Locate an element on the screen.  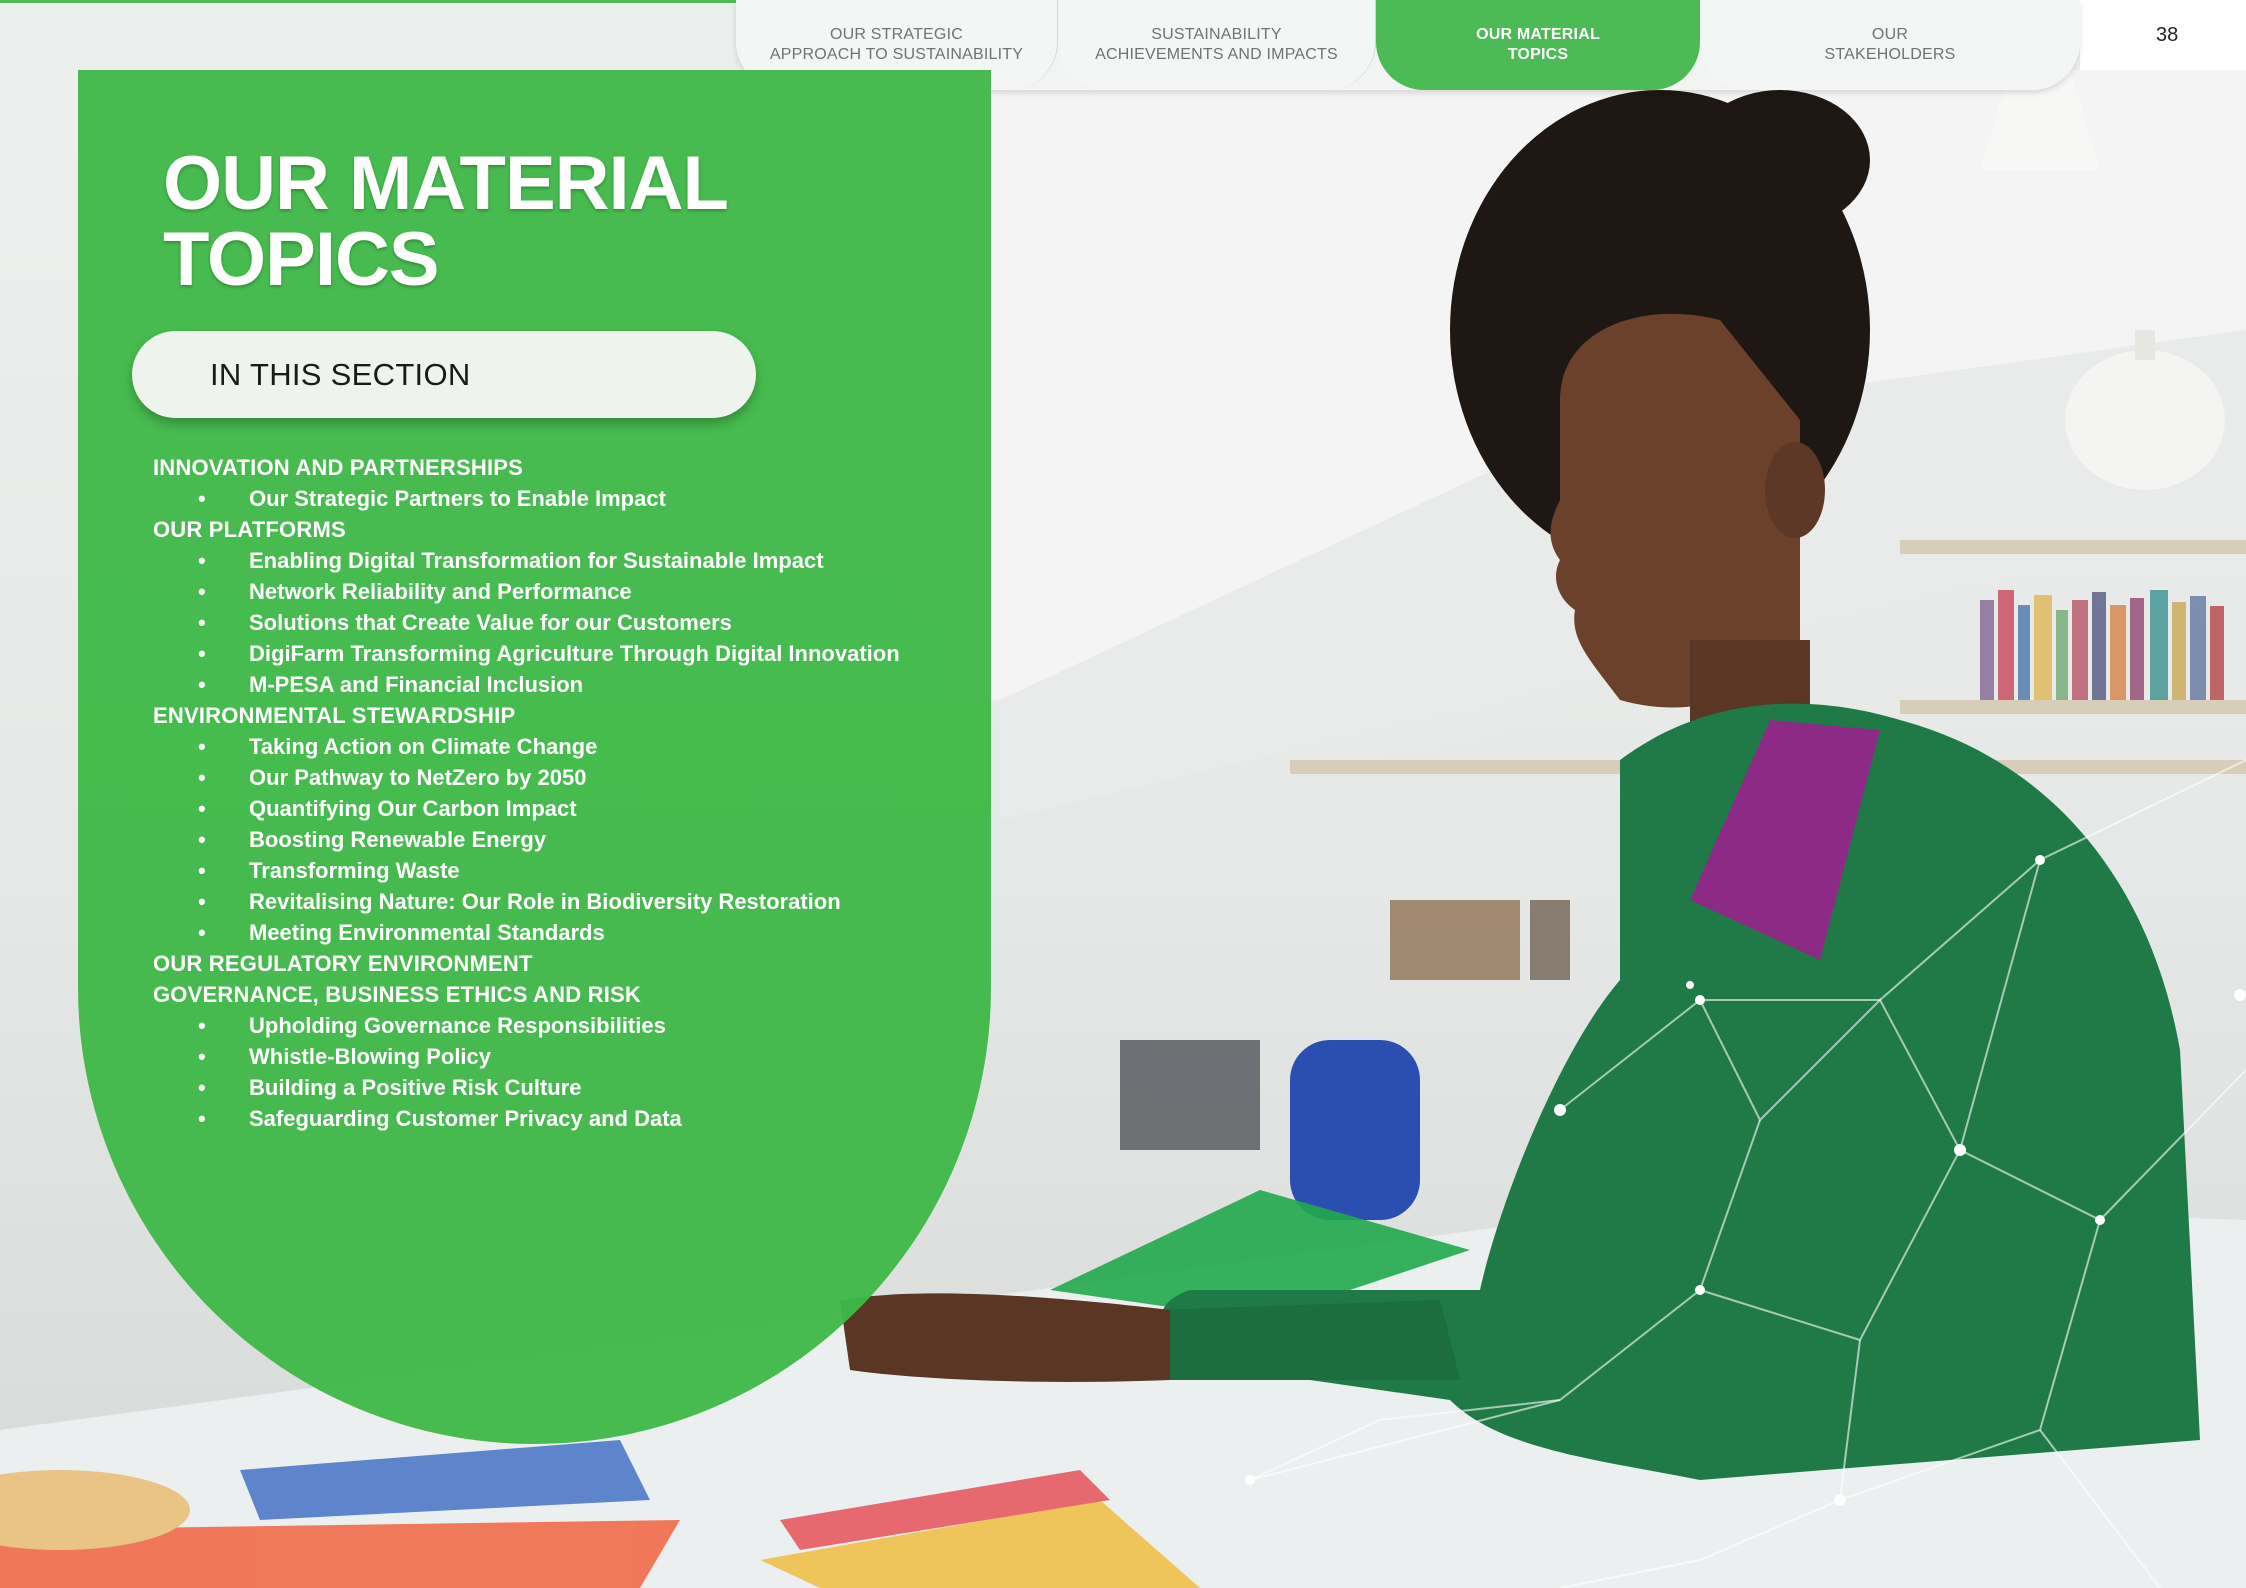
tab-label: OUR MATERIAL TOPICS is located at coordinates (1538, 44).